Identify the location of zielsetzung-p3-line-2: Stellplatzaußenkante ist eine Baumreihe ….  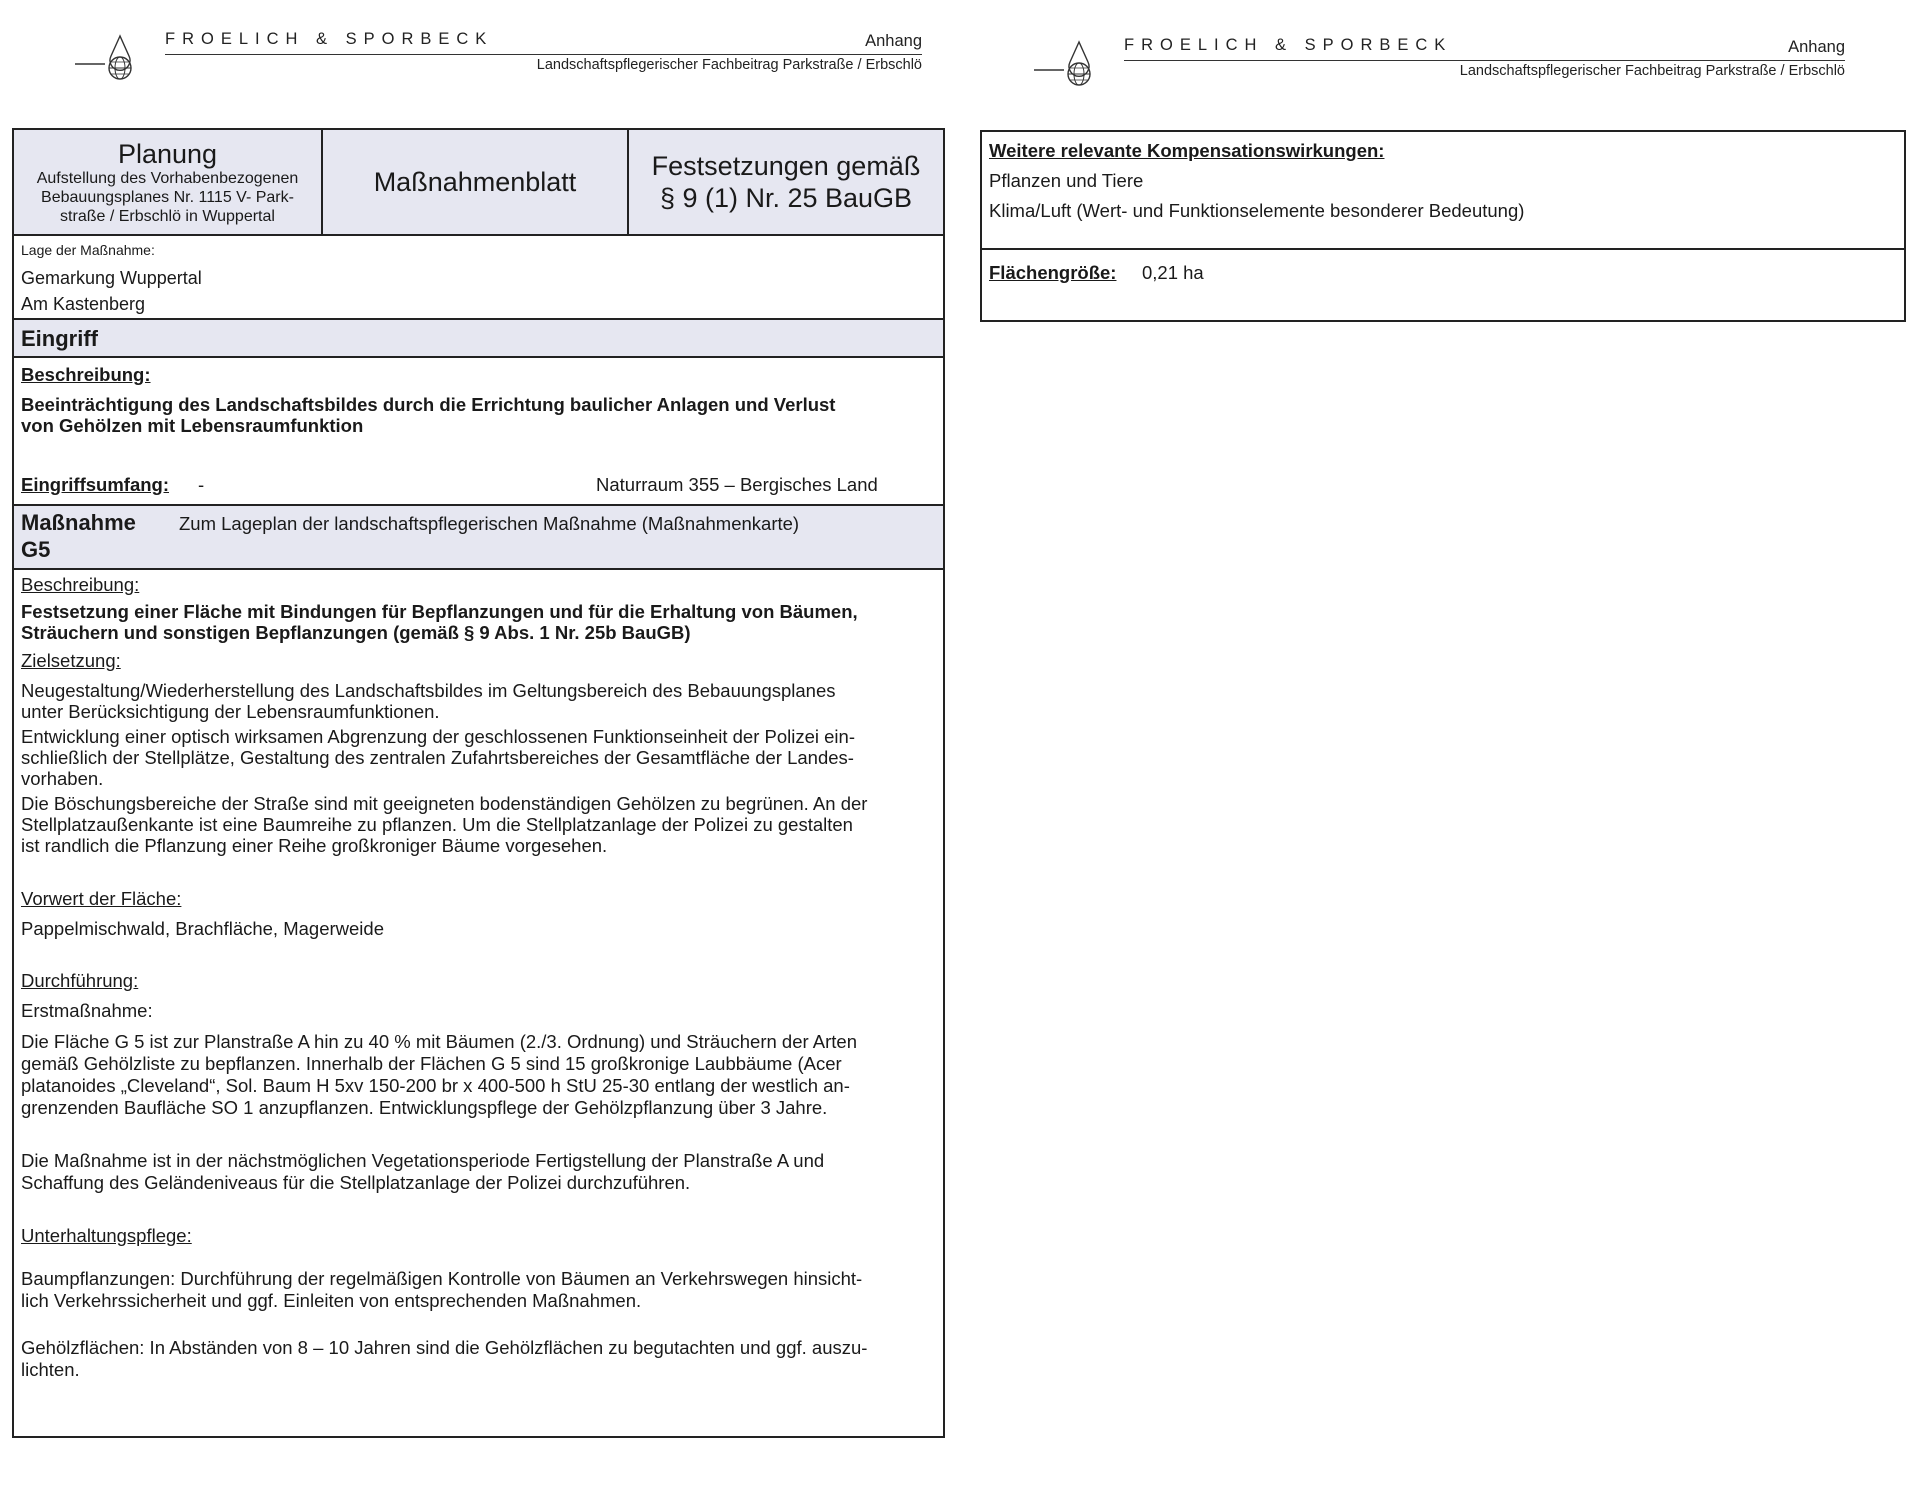
(437, 824).